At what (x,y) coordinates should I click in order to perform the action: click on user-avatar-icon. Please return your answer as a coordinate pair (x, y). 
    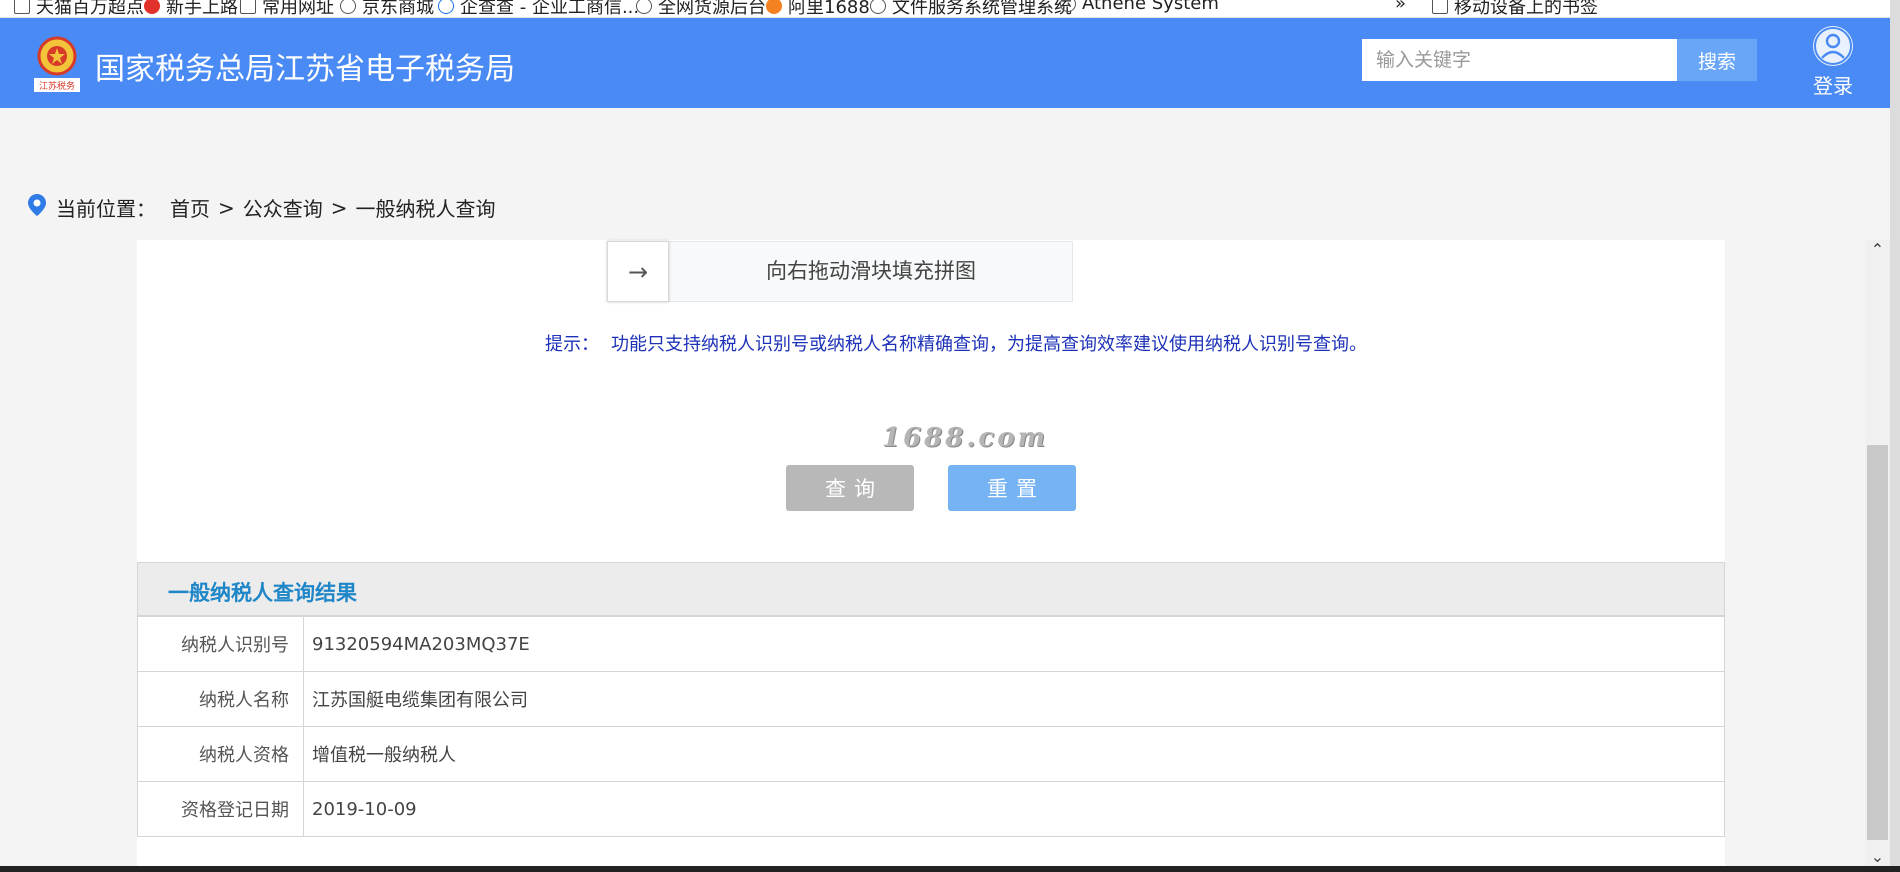
    Looking at the image, I should click on (1833, 46).